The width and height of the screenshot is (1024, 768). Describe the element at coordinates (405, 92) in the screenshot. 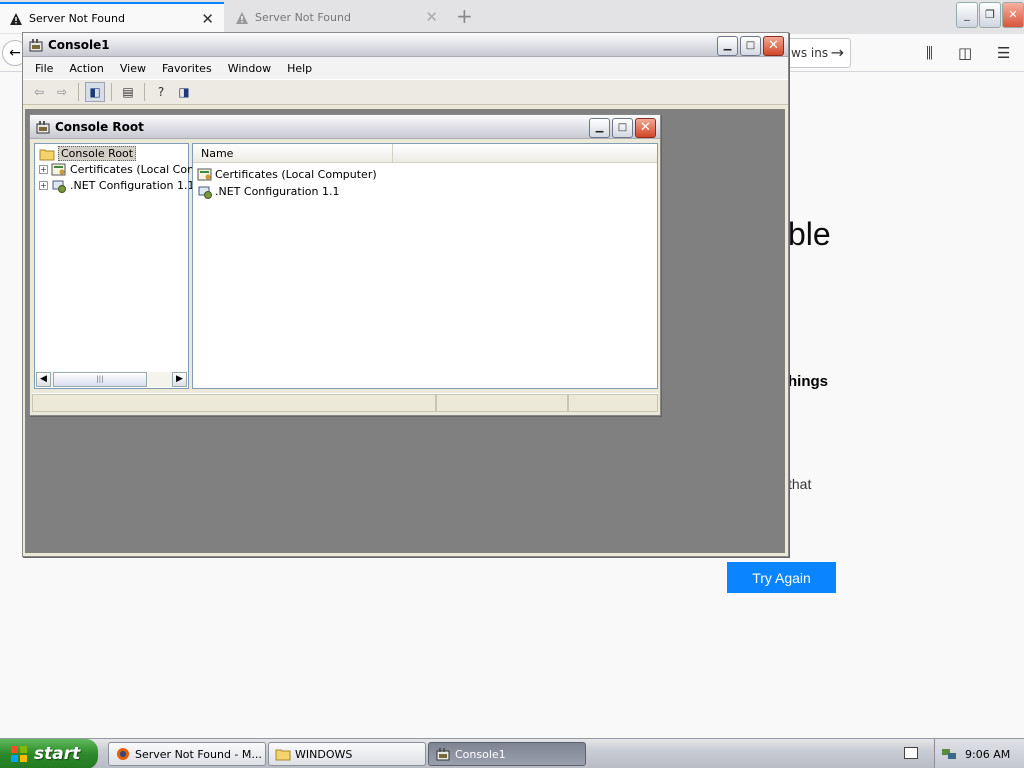

I see `toolbar: ⇦ ⇨ ◧ ▤ ? ◨` at that location.